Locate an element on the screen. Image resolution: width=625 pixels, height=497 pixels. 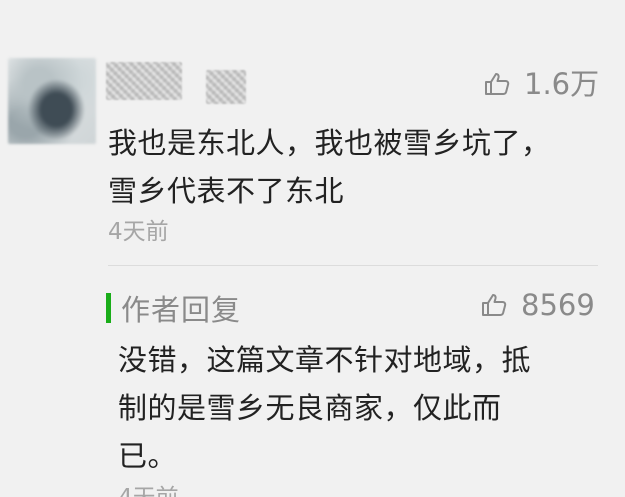
reply-line: 没错，这篇文章不针对地域，抵 is located at coordinates (325, 360).